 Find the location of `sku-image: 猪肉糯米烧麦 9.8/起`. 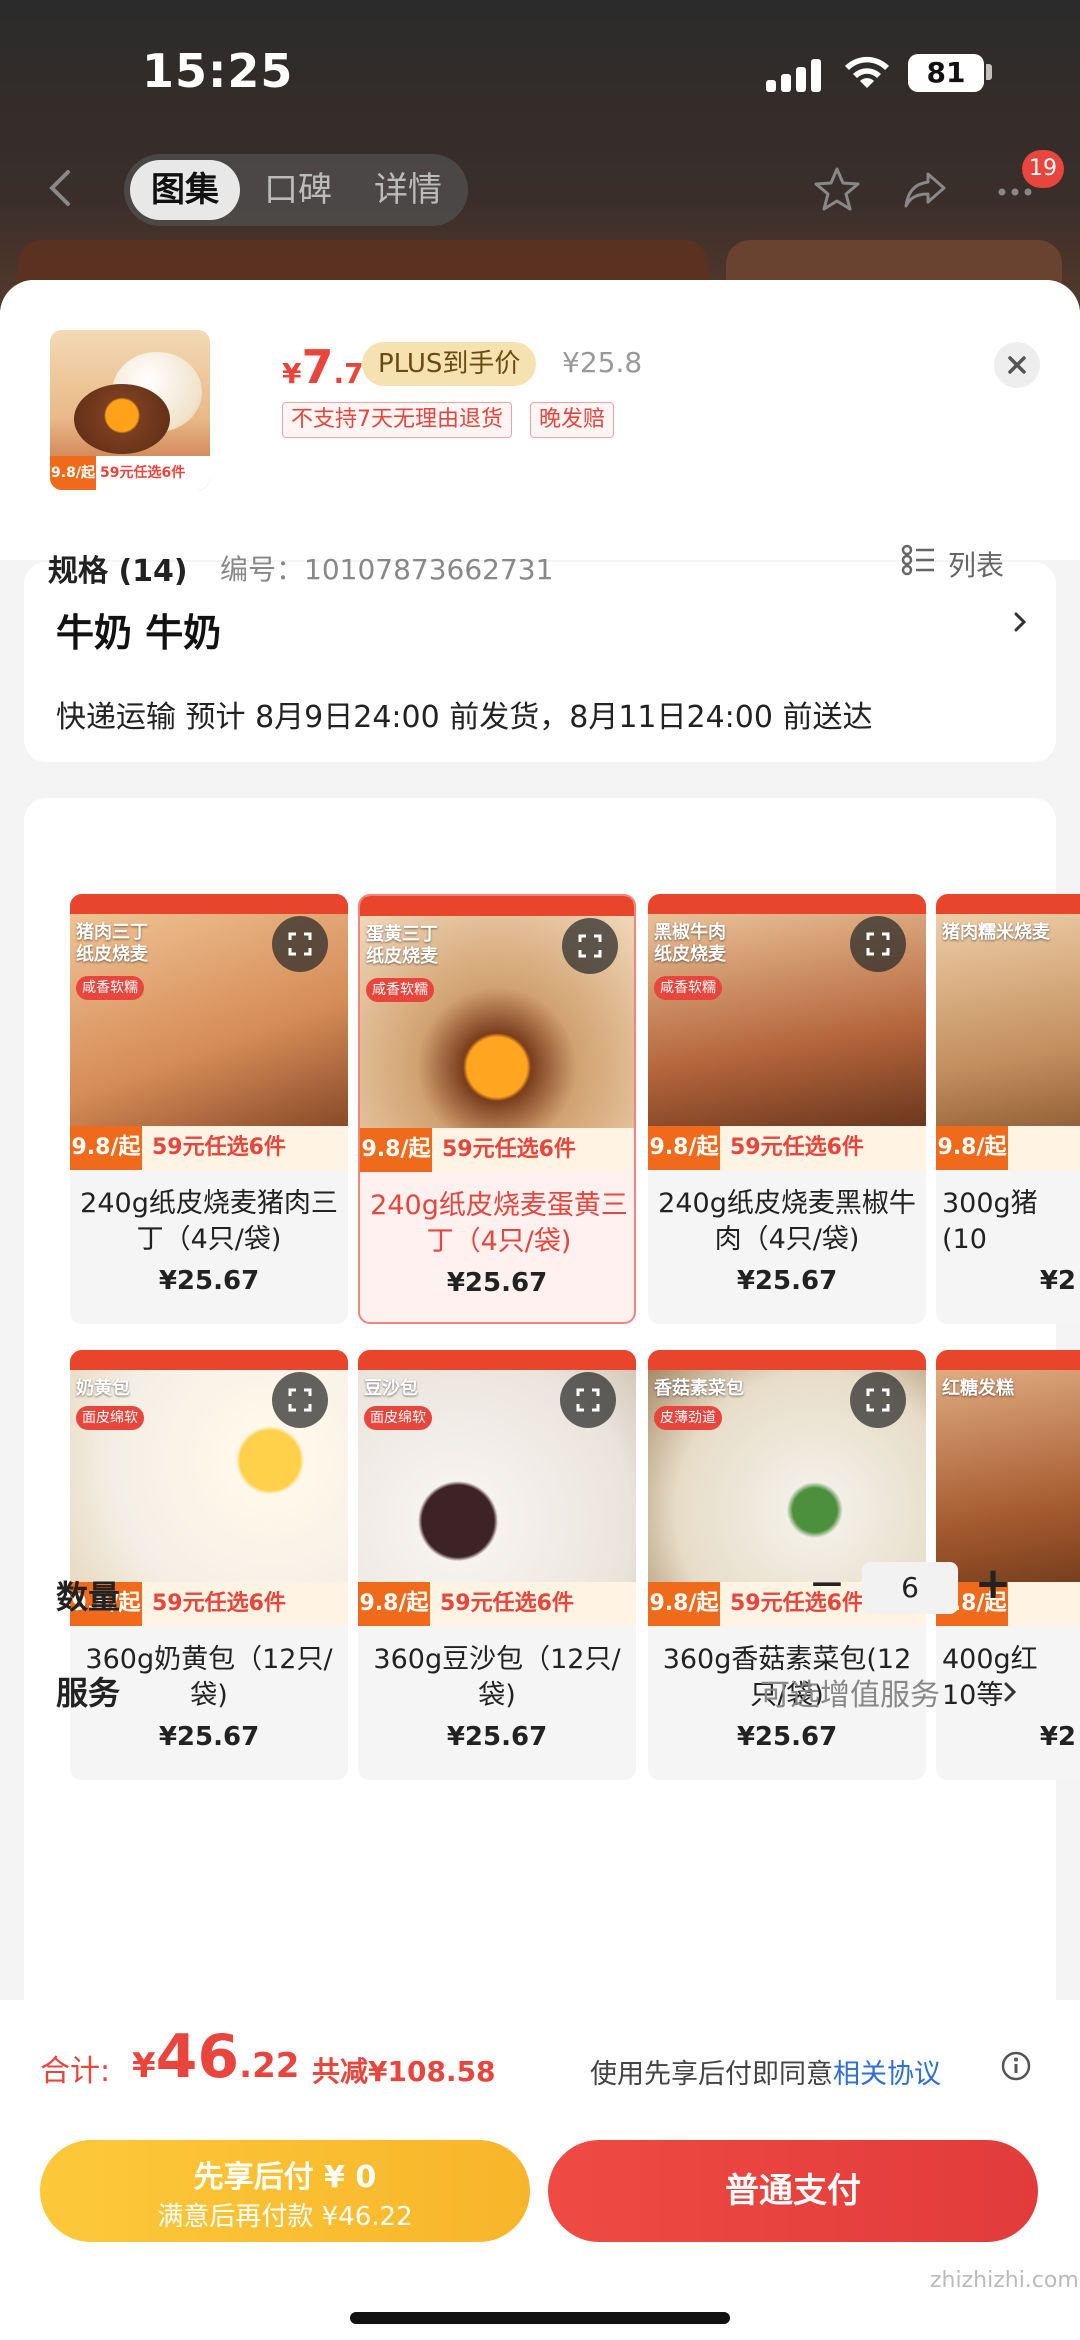

sku-image: 猪肉糯米烧麦 9.8/起 is located at coordinates (1008, 1032).